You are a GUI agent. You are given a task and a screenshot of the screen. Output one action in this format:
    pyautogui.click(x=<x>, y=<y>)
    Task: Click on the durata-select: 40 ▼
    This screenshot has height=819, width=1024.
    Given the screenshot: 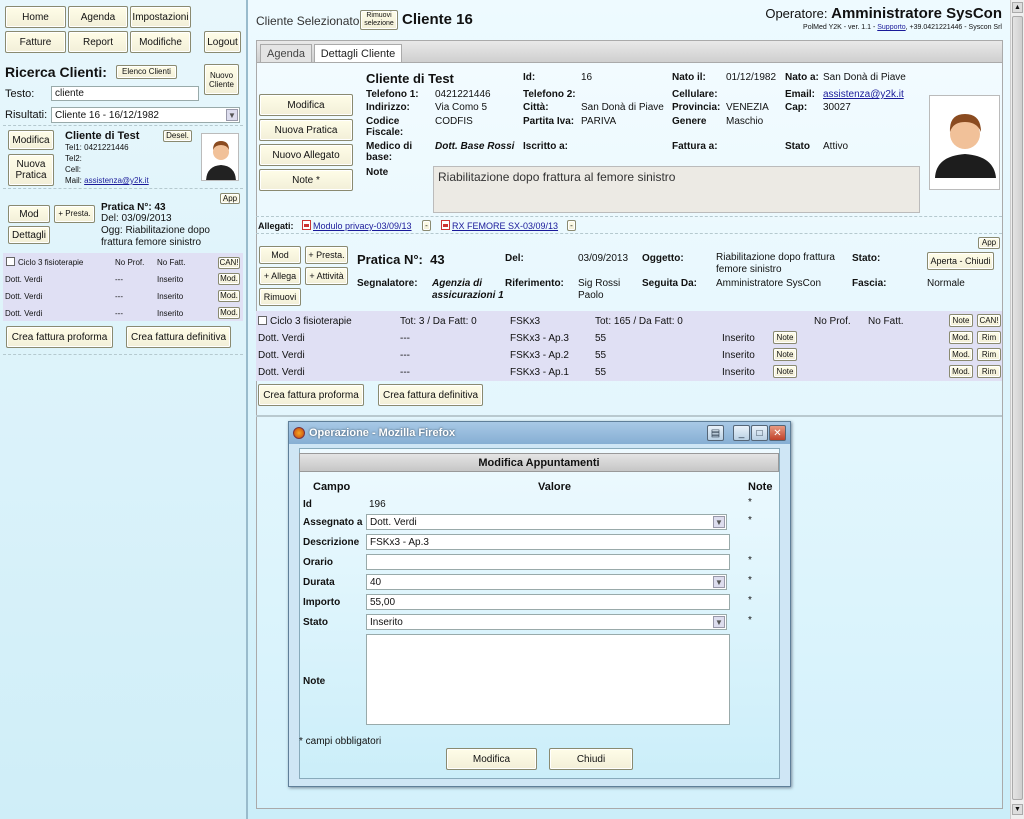 What is the action you would take?
    pyautogui.click(x=546, y=582)
    